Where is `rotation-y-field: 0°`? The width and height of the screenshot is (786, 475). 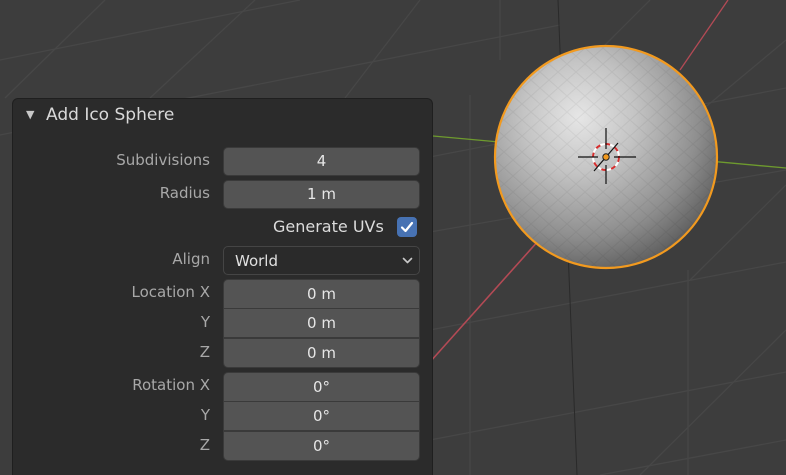
rotation-y-field: 0° is located at coordinates (321, 416).